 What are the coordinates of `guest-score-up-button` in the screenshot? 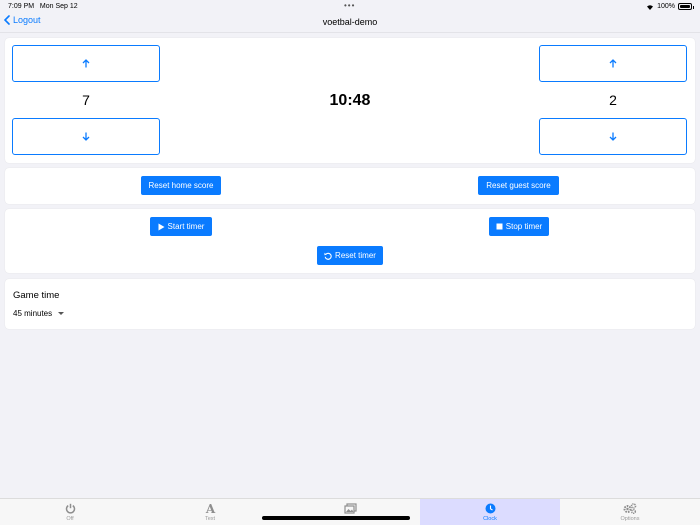 It's located at (613, 63).